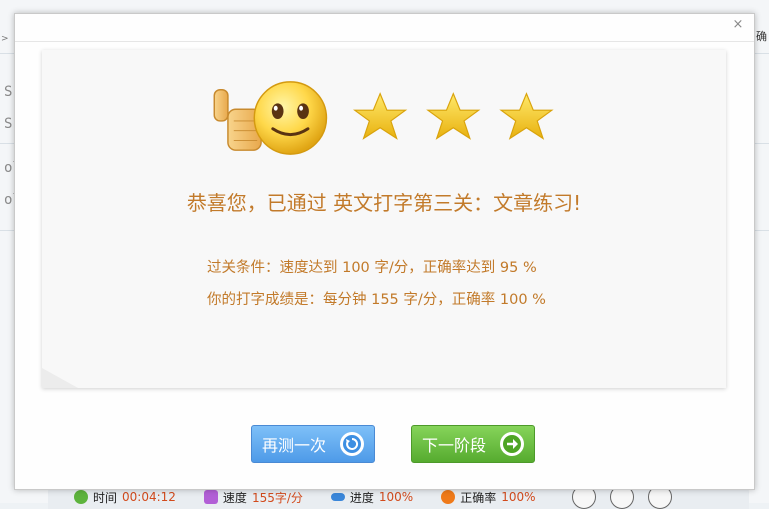 The image size is (769, 509). What do you see at coordinates (738, 25) in the screenshot?
I see `close-icon: ×` at bounding box center [738, 25].